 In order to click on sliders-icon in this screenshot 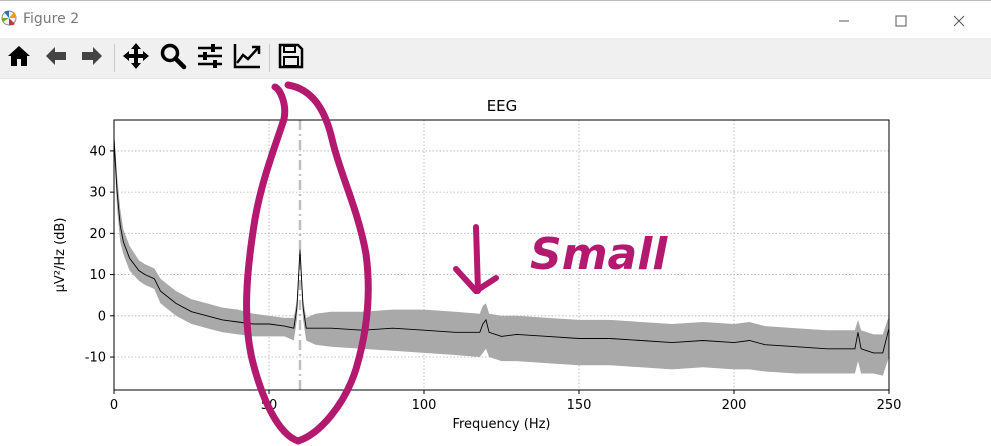, I will do `click(210, 58)`.